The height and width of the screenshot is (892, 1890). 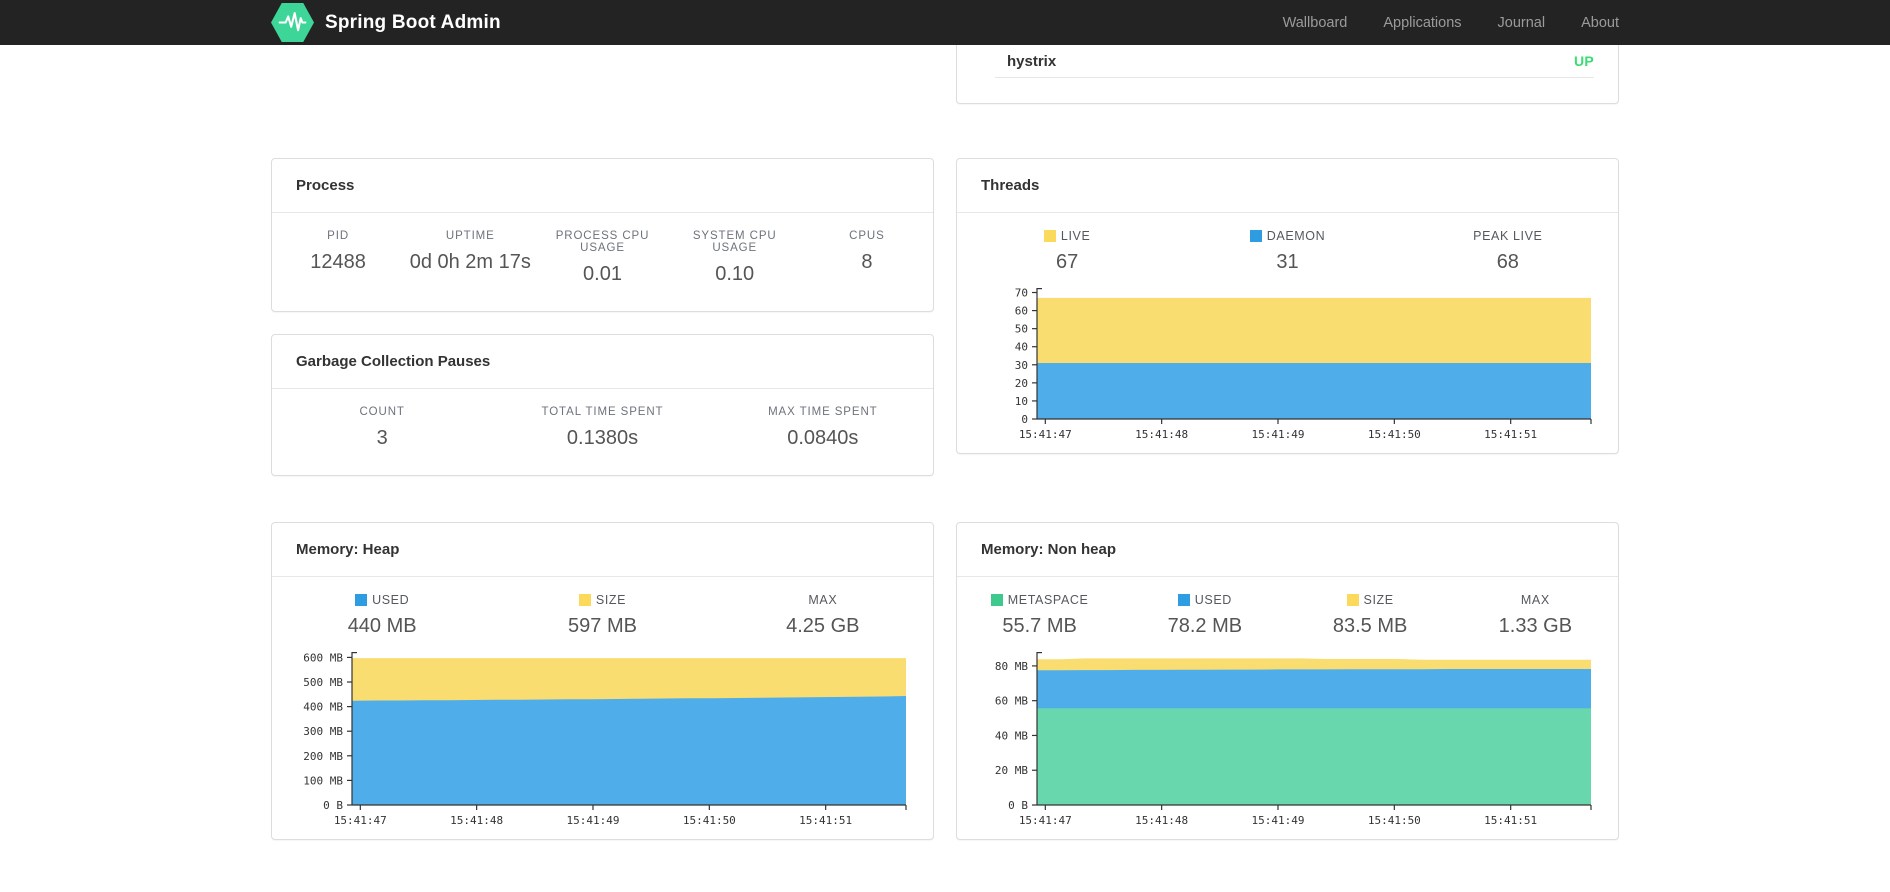 What do you see at coordinates (1287, 262) in the screenshot?
I see `legend-value: 31` at bounding box center [1287, 262].